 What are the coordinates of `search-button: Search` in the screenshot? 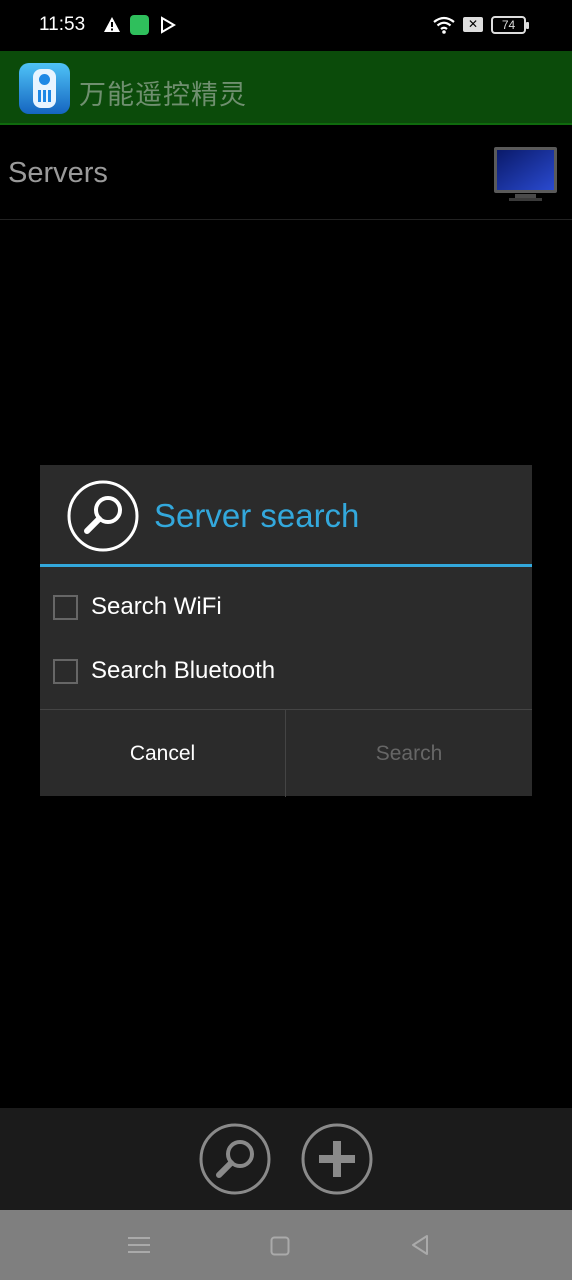 It's located at (409, 753).